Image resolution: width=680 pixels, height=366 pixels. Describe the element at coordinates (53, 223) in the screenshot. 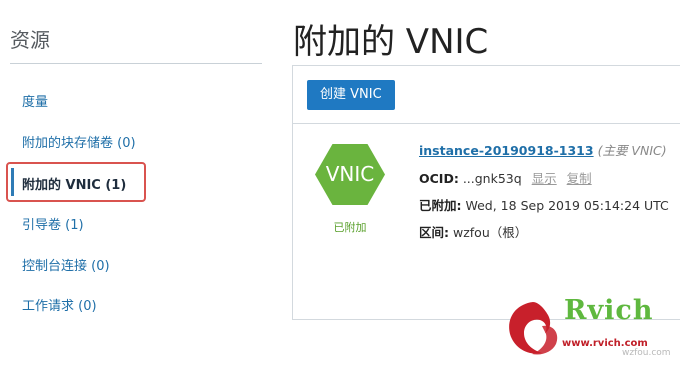

I see `sidebar-item-boot-volume: 引导卷 (1)` at that location.